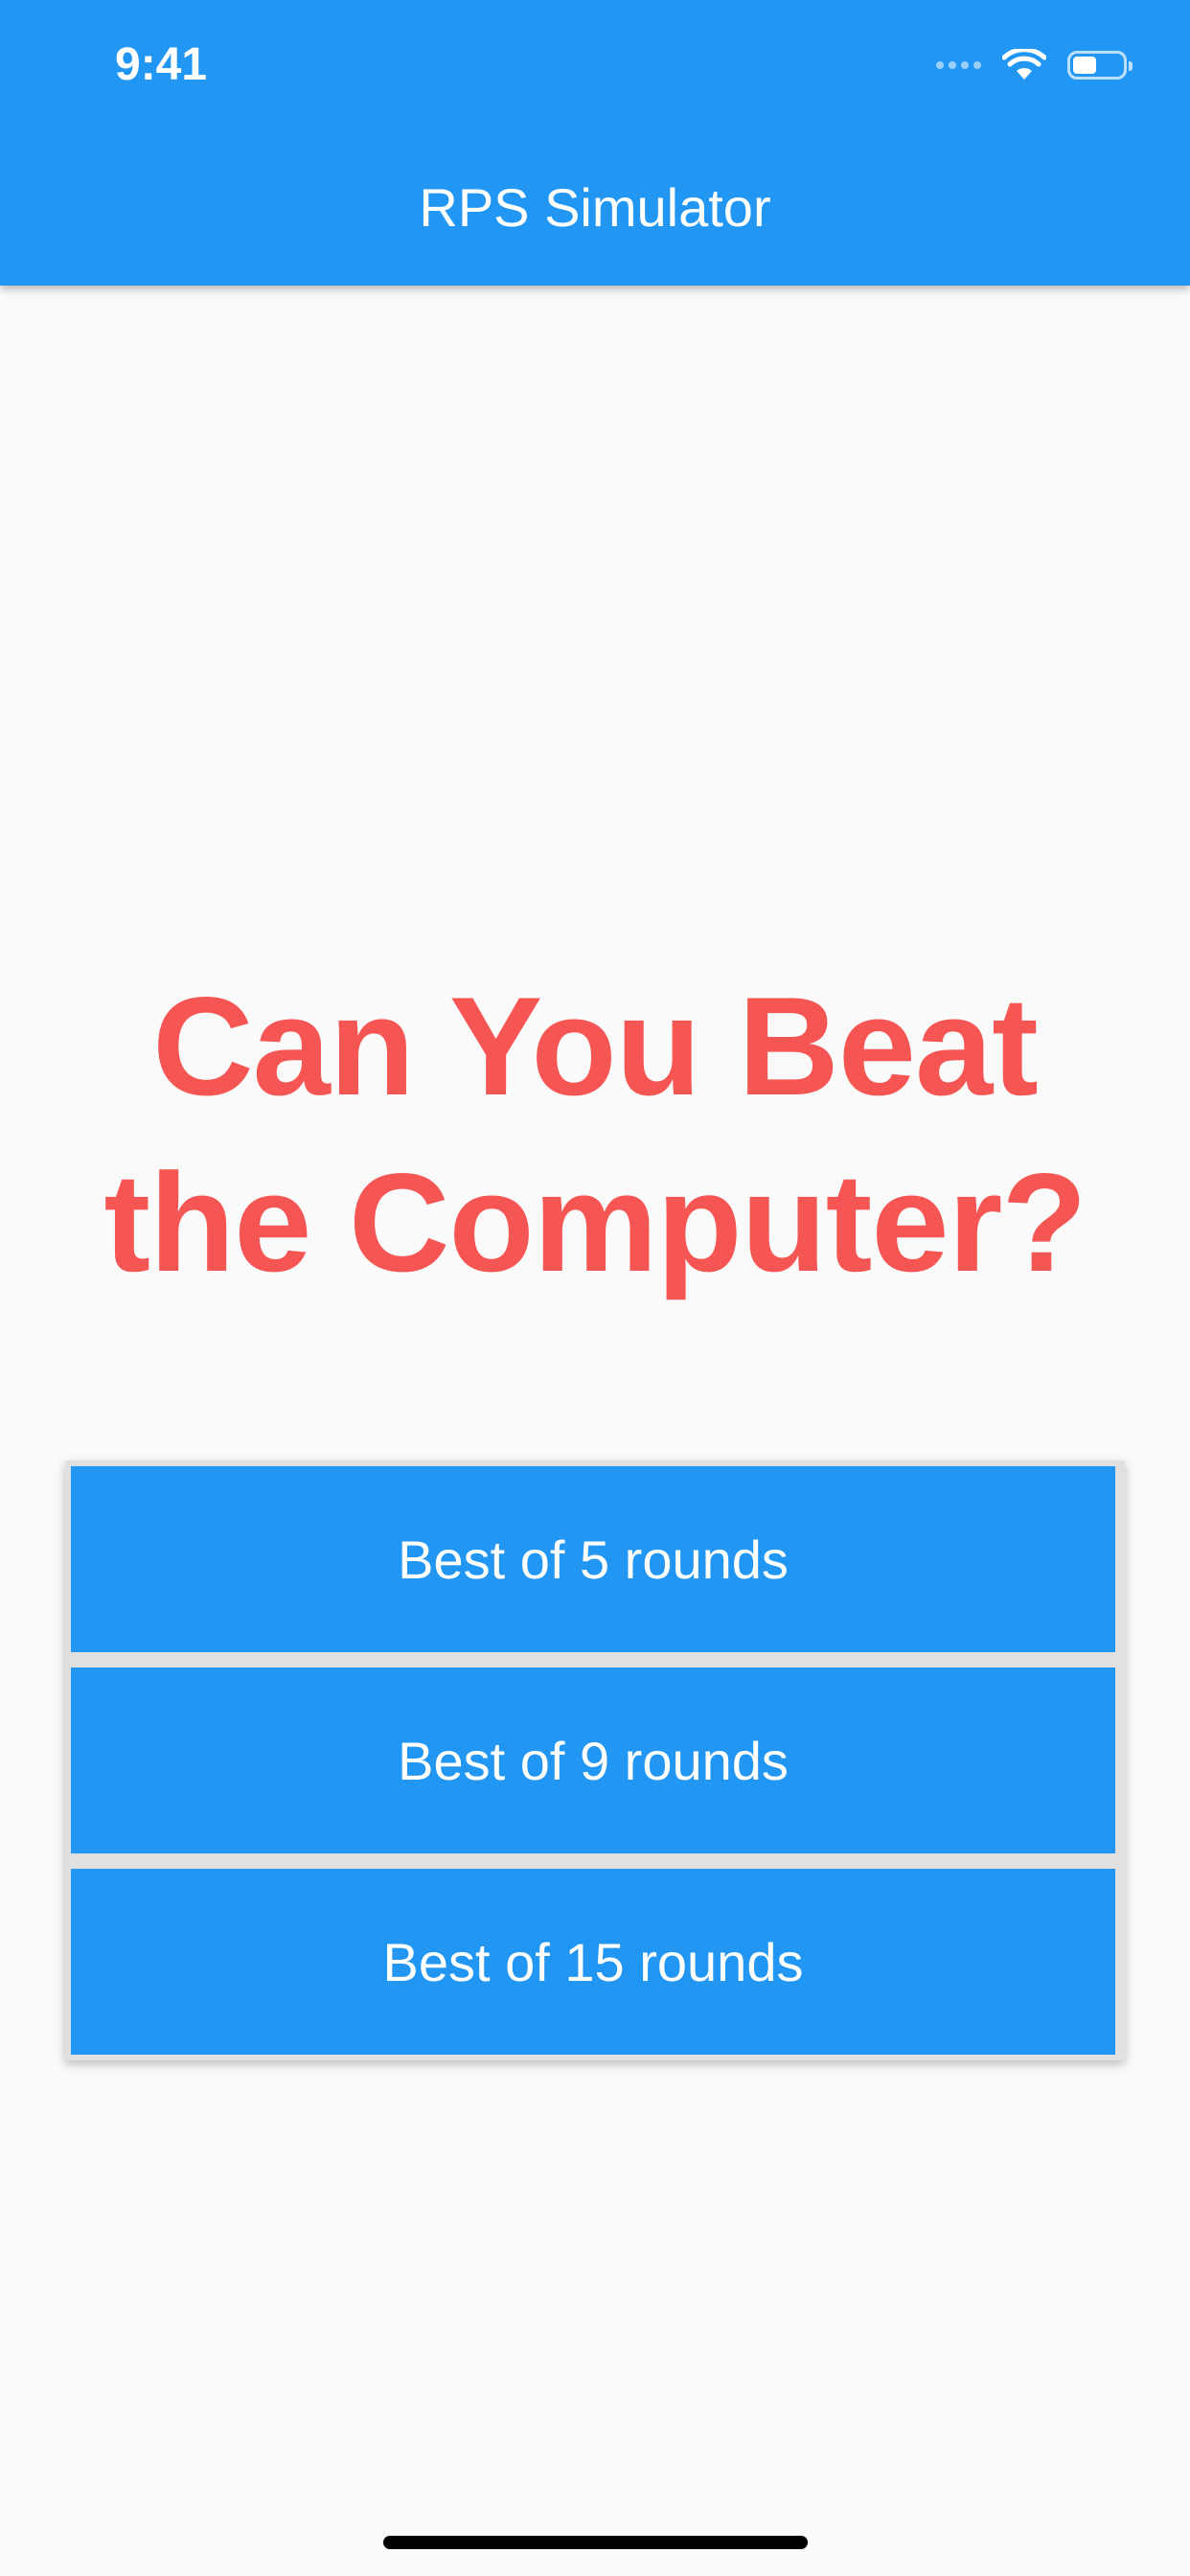 Image resolution: width=1190 pixels, height=2576 pixels. Describe the element at coordinates (595, 2542) in the screenshot. I see `home-indicator` at that location.